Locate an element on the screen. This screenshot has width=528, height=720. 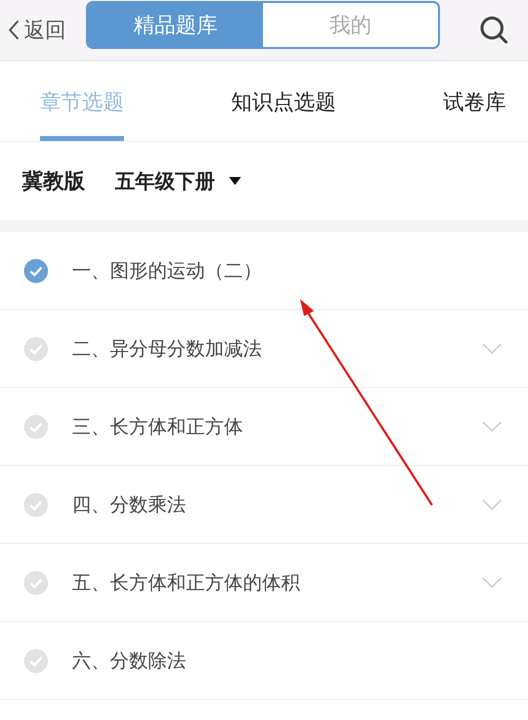
back-label: 返回 is located at coordinates (45, 30).